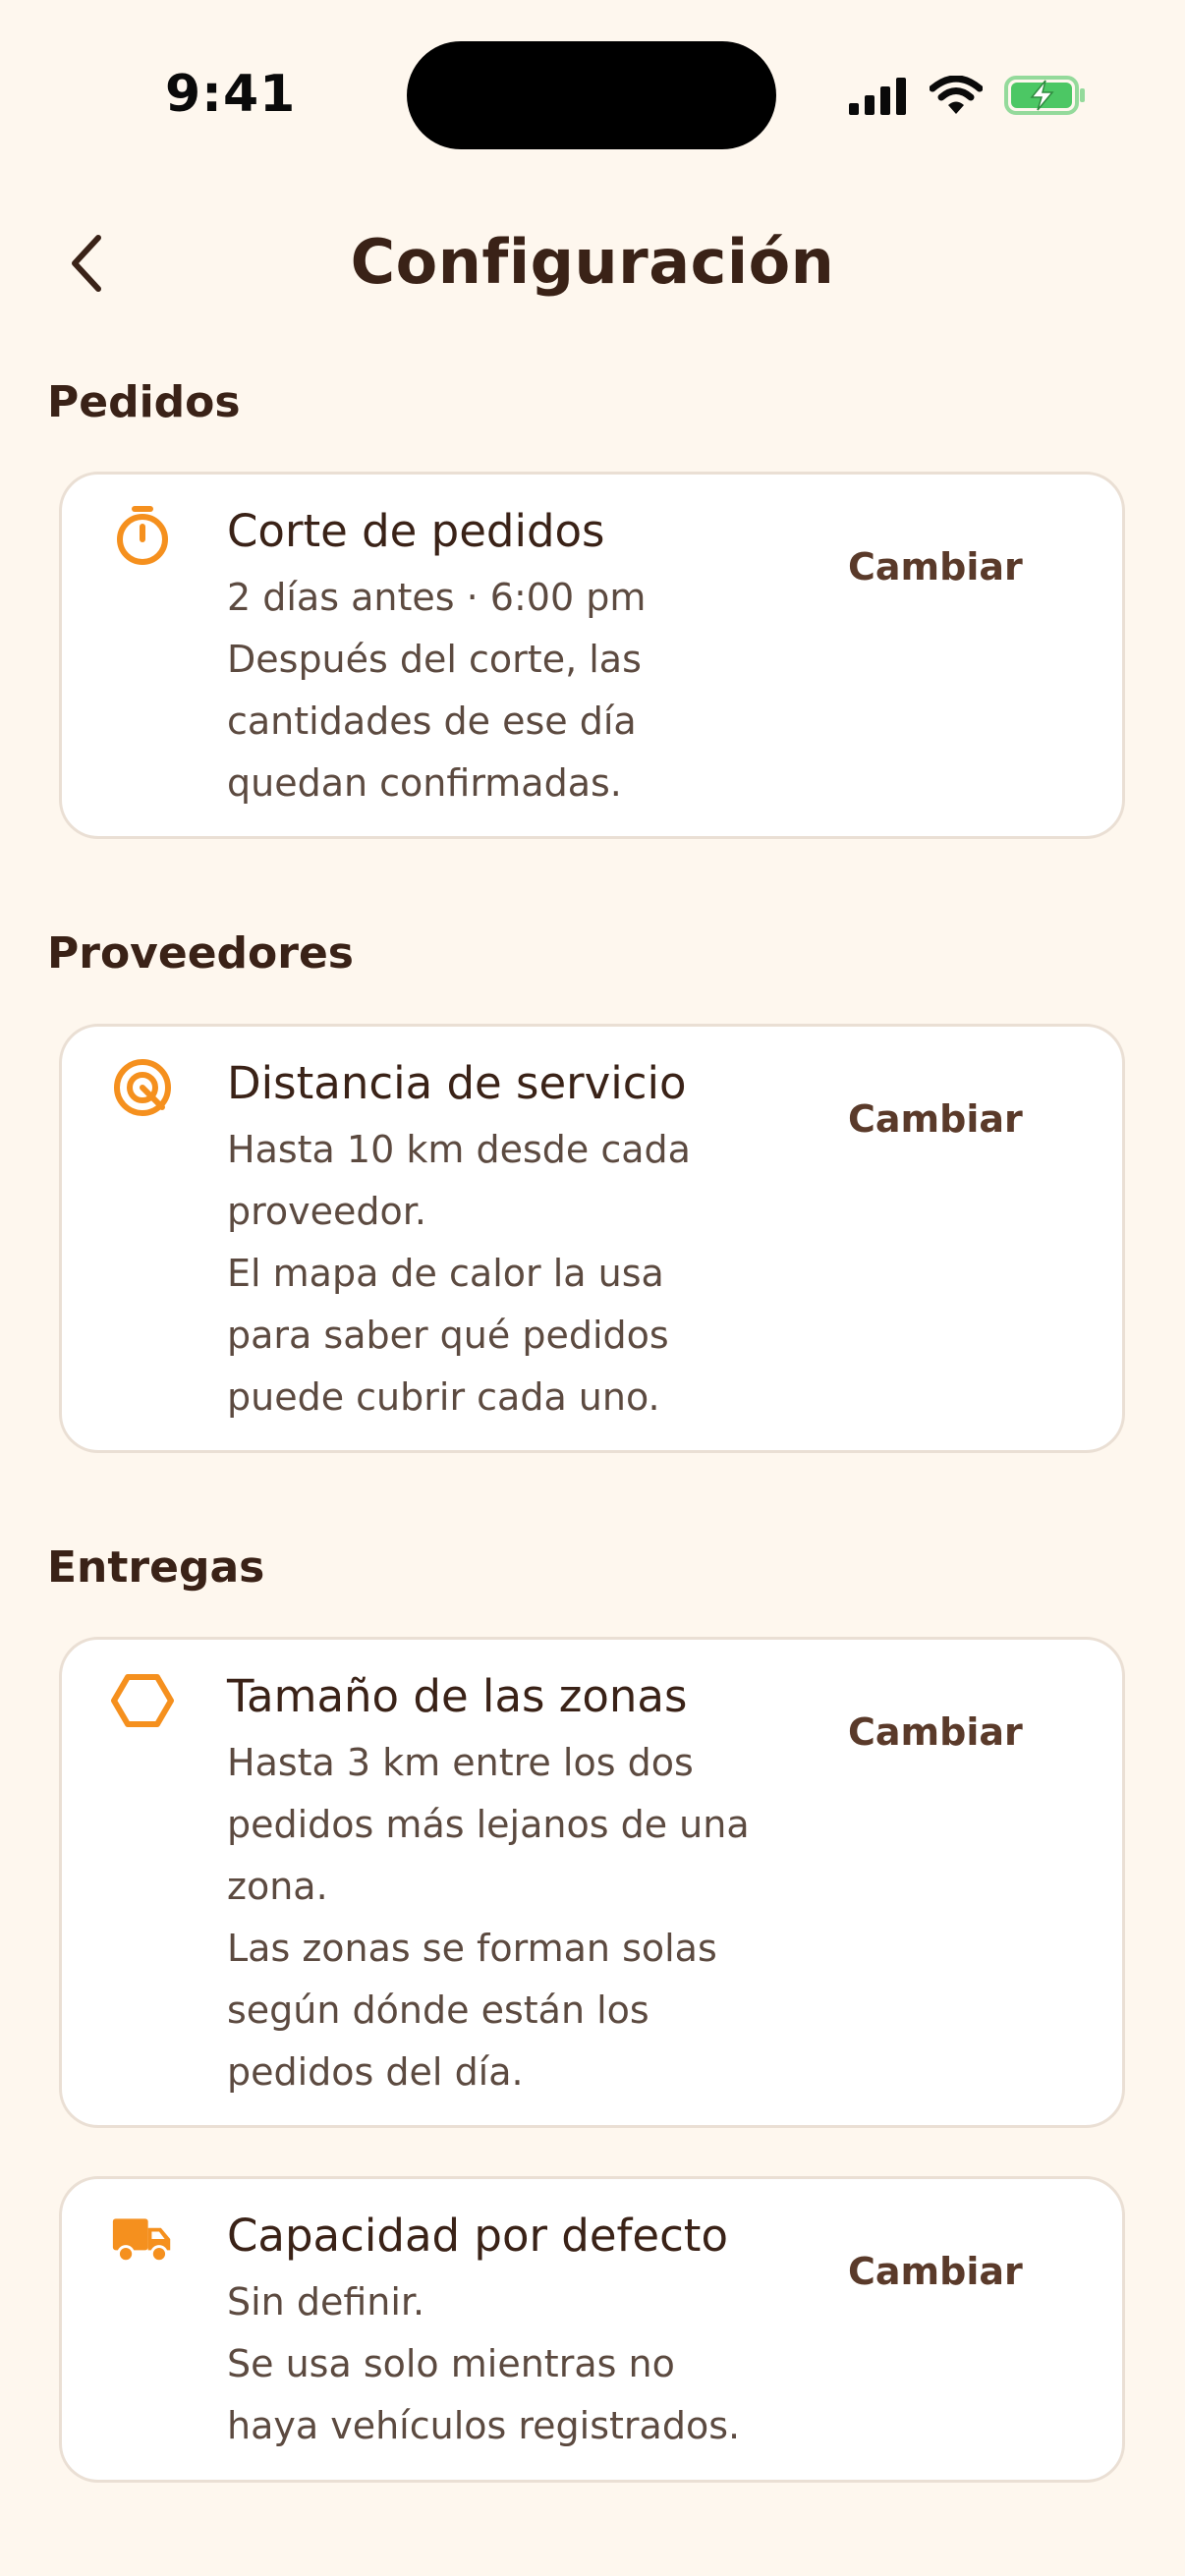 The width and height of the screenshot is (1185, 2576). I want to click on card-description-line: según dónde están los, so click(438, 2010).